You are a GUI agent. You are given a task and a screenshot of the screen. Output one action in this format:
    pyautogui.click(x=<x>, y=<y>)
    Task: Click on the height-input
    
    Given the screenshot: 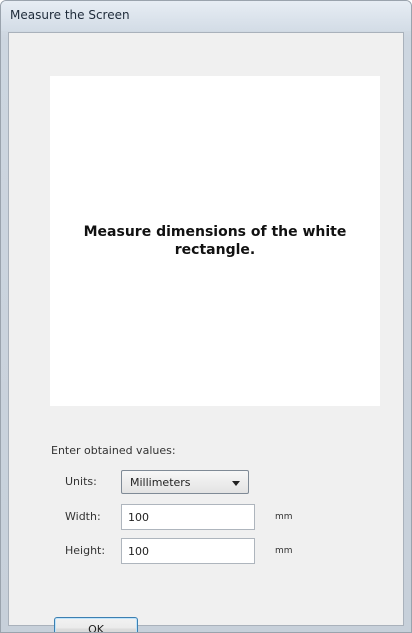 What is the action you would take?
    pyautogui.click(x=188, y=551)
    